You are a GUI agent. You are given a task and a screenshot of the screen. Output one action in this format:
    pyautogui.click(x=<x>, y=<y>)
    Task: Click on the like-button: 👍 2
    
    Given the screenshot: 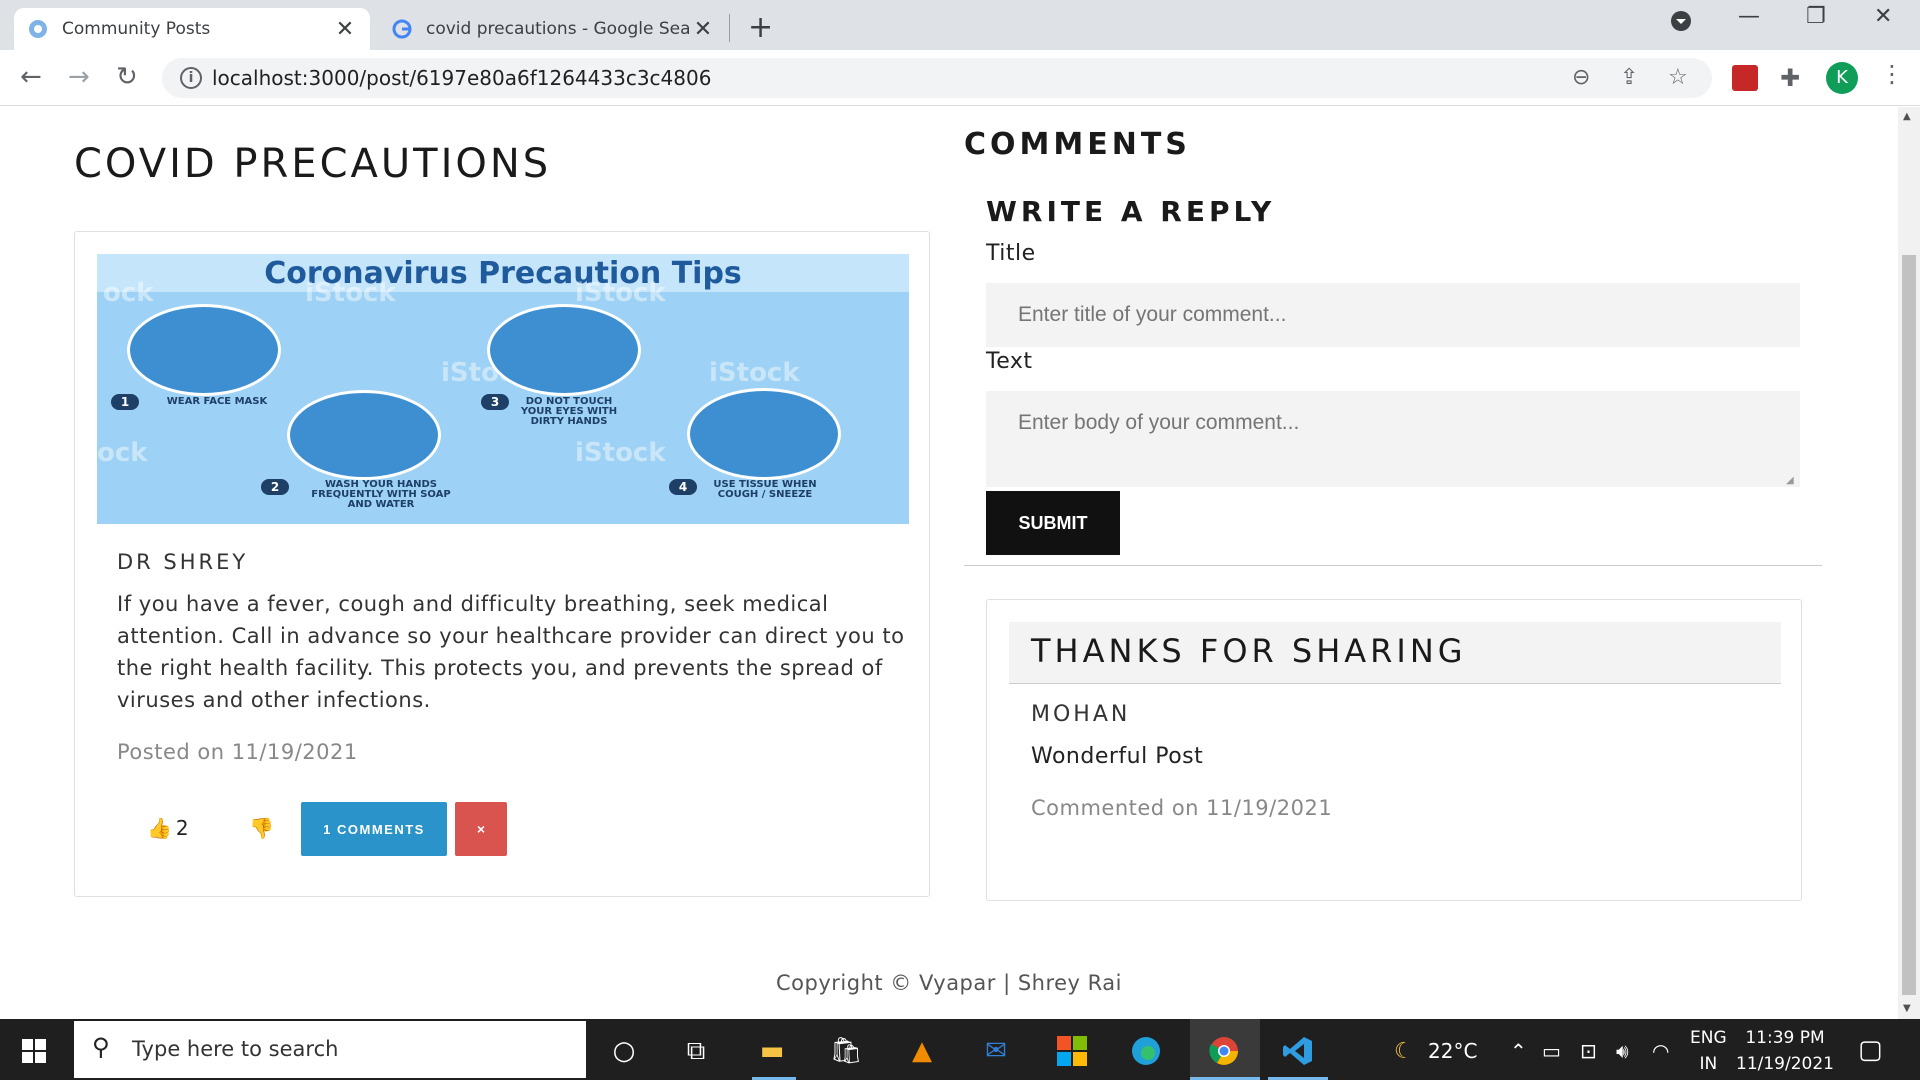 What is the action you would take?
    pyautogui.click(x=168, y=828)
    